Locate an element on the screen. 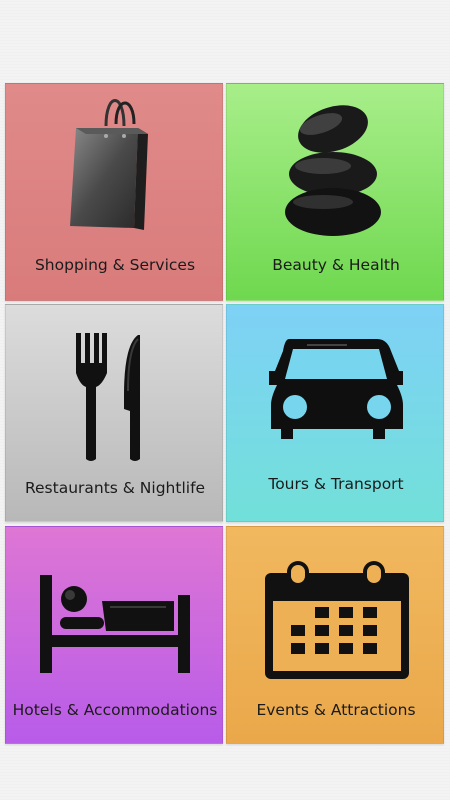 This screenshot has width=450, height=800. calendar-icon is located at coordinates (337, 620).